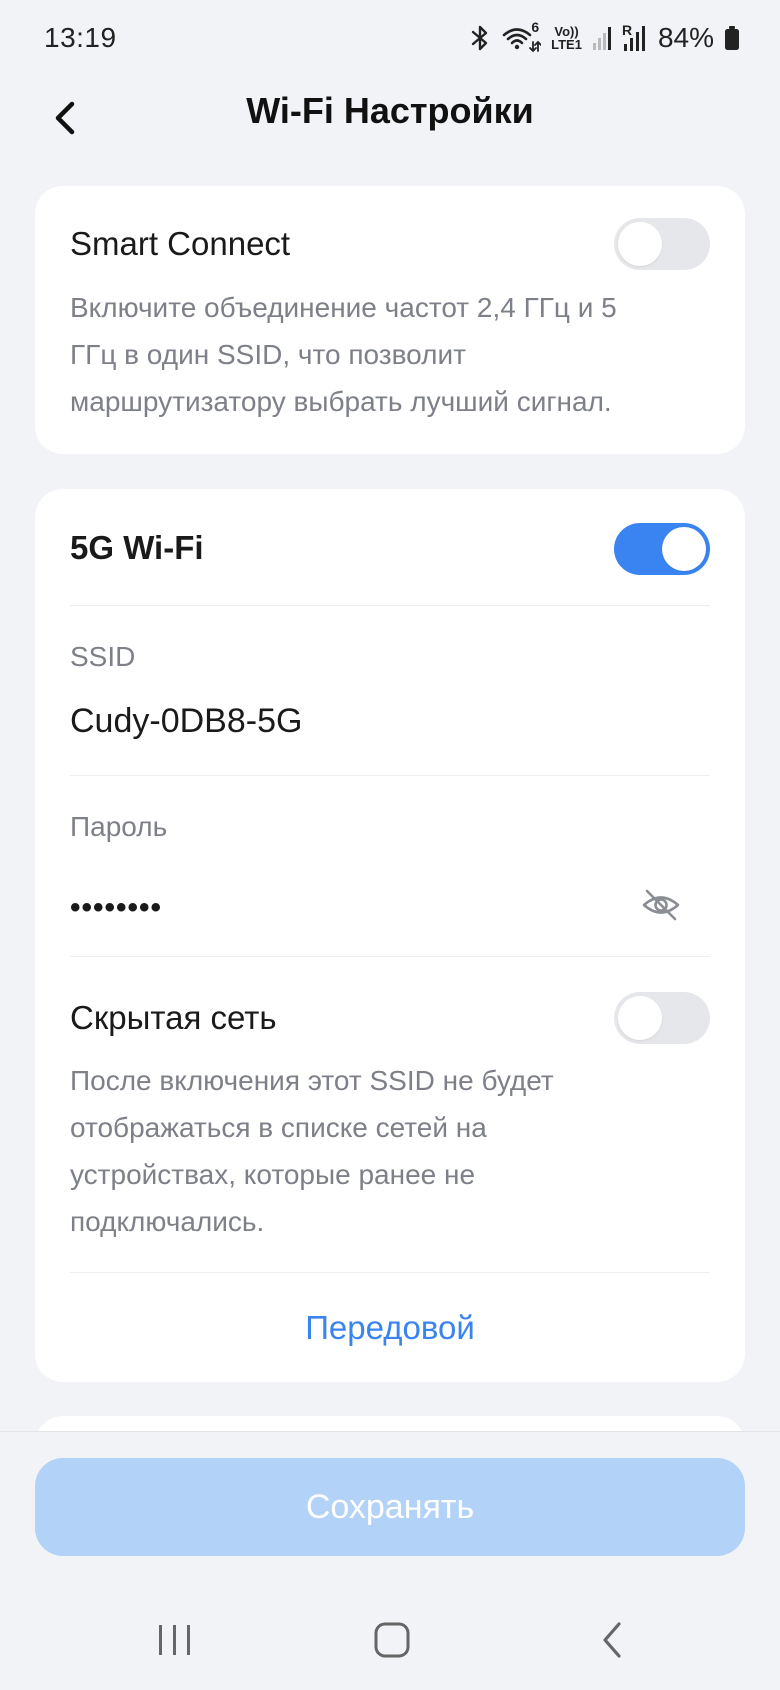 This screenshot has height=1690, width=780. What do you see at coordinates (390, 1328) in the screenshot?
I see `advanced-link: Передовой` at bounding box center [390, 1328].